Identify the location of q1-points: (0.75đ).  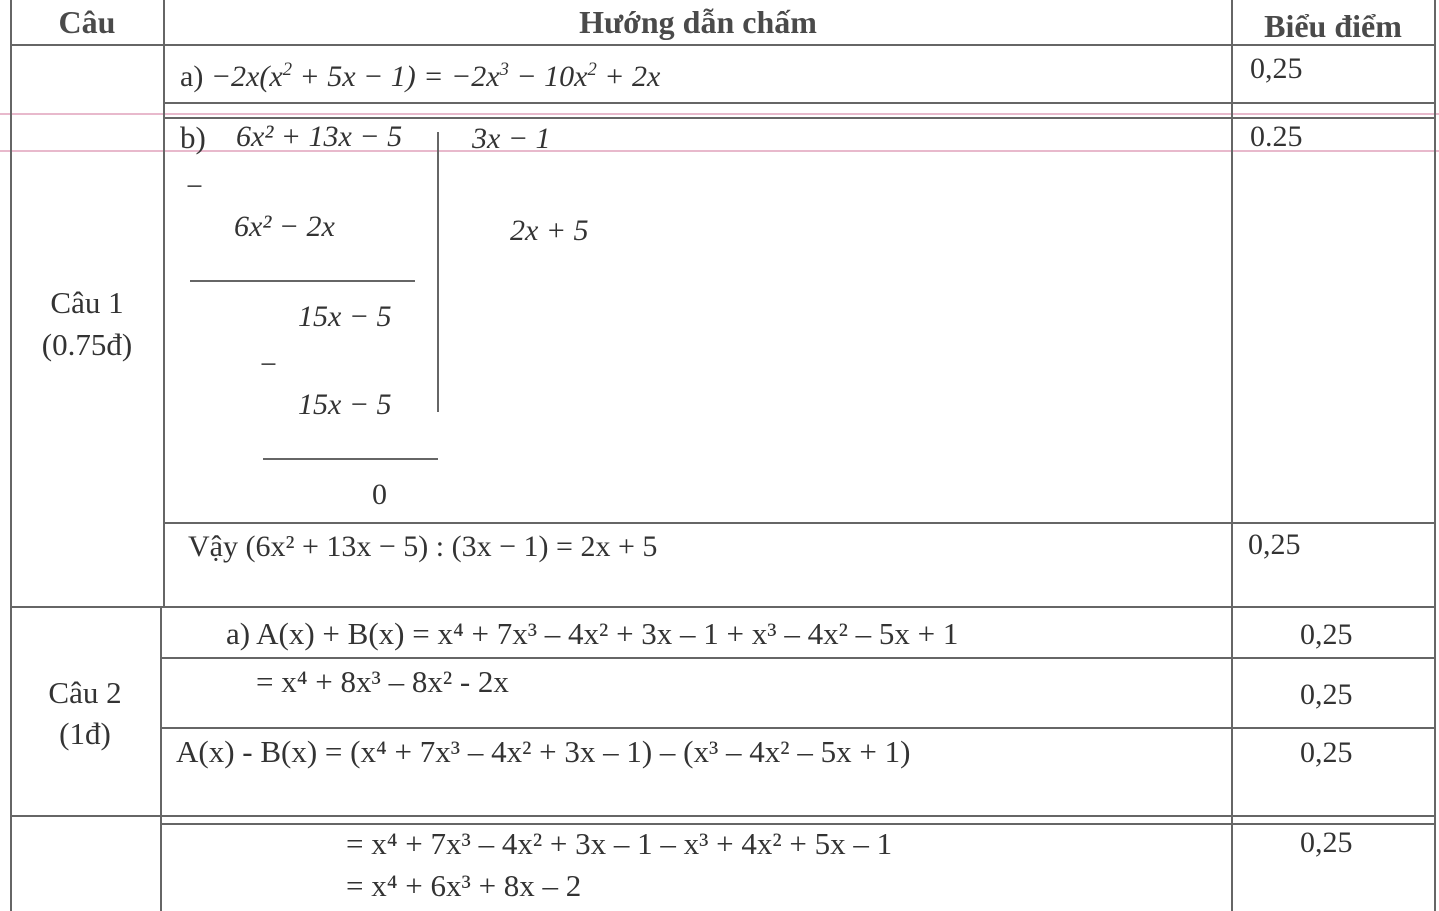
(87, 344).